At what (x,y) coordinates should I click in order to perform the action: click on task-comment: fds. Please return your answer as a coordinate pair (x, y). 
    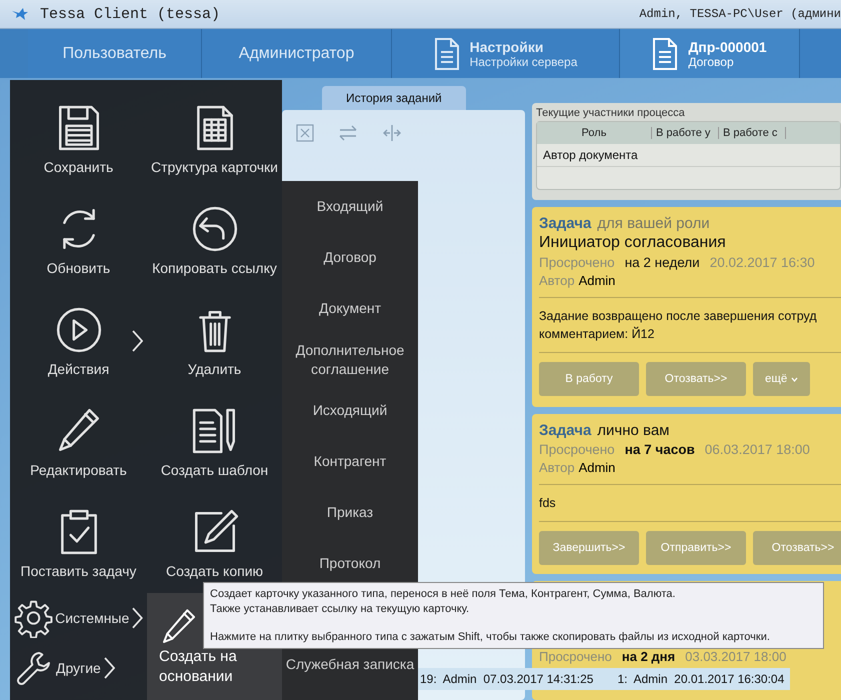
    Looking at the image, I should click on (548, 503).